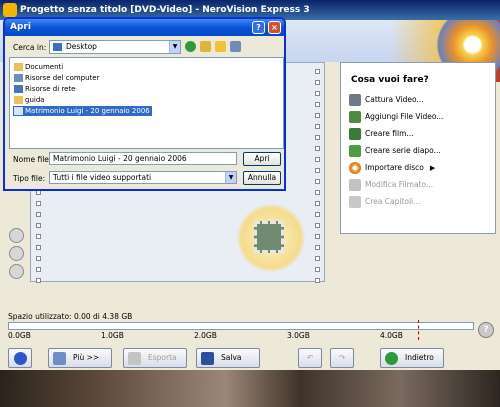 The image size is (500, 407). What do you see at coordinates (144, 27) in the screenshot?
I see `dialog-titlebar: Apri` at bounding box center [144, 27].